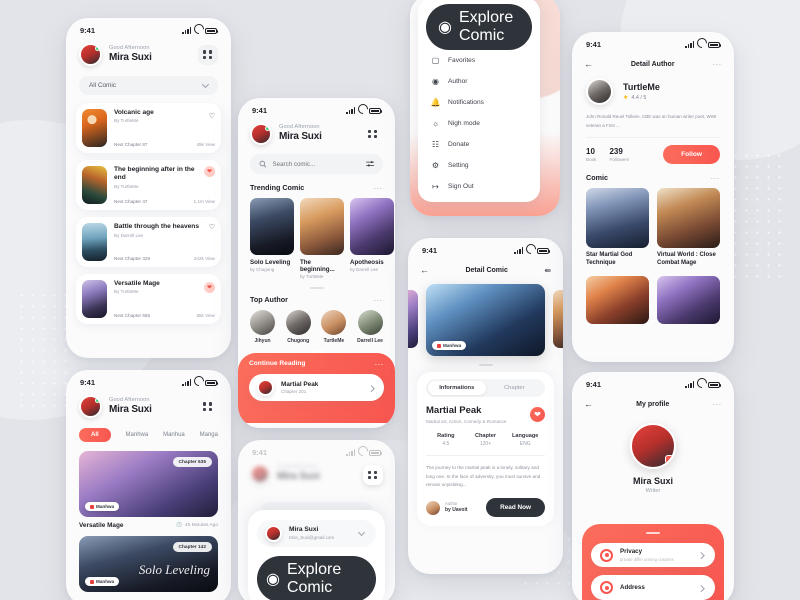 The image size is (800, 600). Describe the element at coordinates (479, 102) in the screenshot. I see `menu-item-notifications: 🔔 Notifications` at that location.